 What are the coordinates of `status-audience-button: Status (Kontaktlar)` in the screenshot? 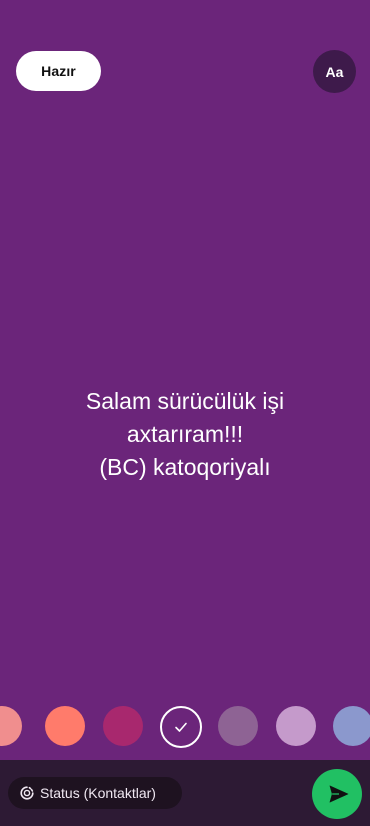 It's located at (95, 793).